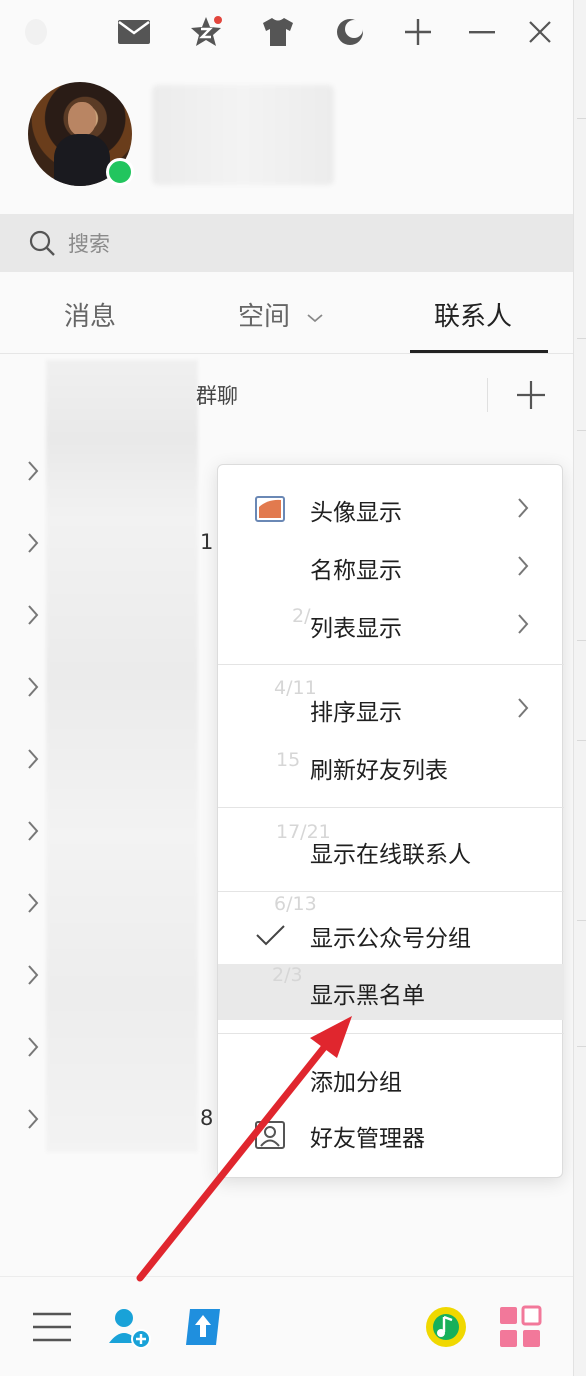  What do you see at coordinates (134, 32) in the screenshot?
I see `mail-icon` at bounding box center [134, 32].